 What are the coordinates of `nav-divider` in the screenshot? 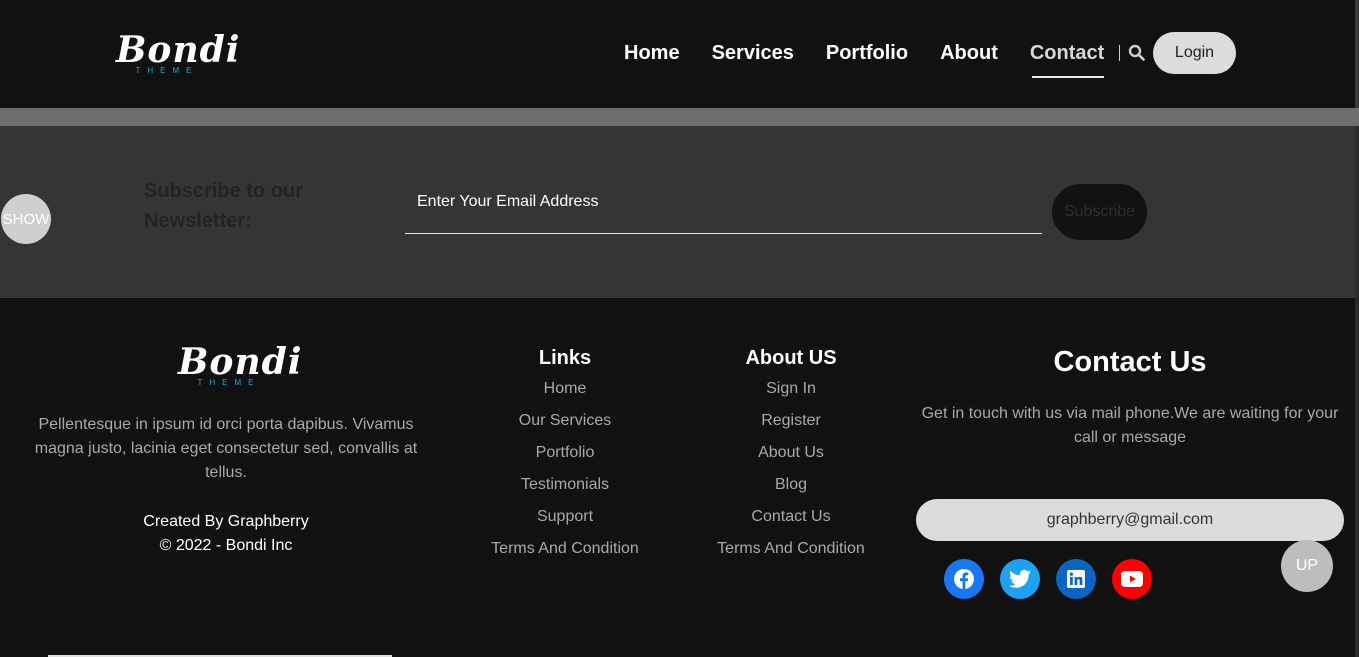 It's located at (1119, 53).